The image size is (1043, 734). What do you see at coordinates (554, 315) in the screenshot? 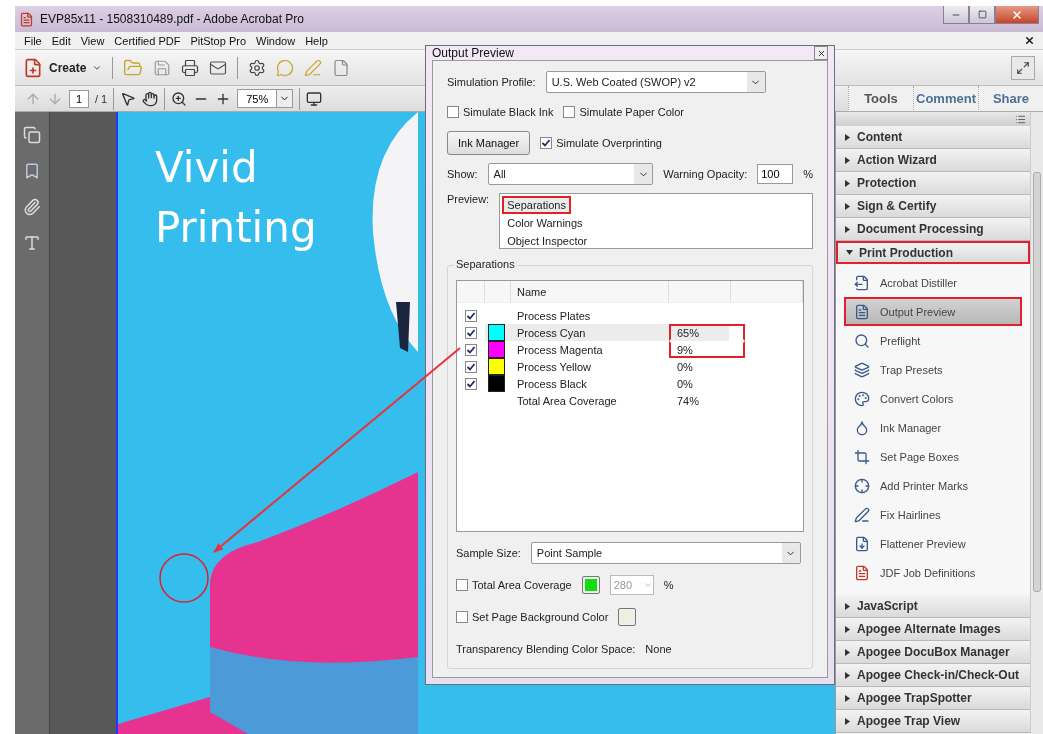
I see `table-cell-text: Process Plates` at bounding box center [554, 315].